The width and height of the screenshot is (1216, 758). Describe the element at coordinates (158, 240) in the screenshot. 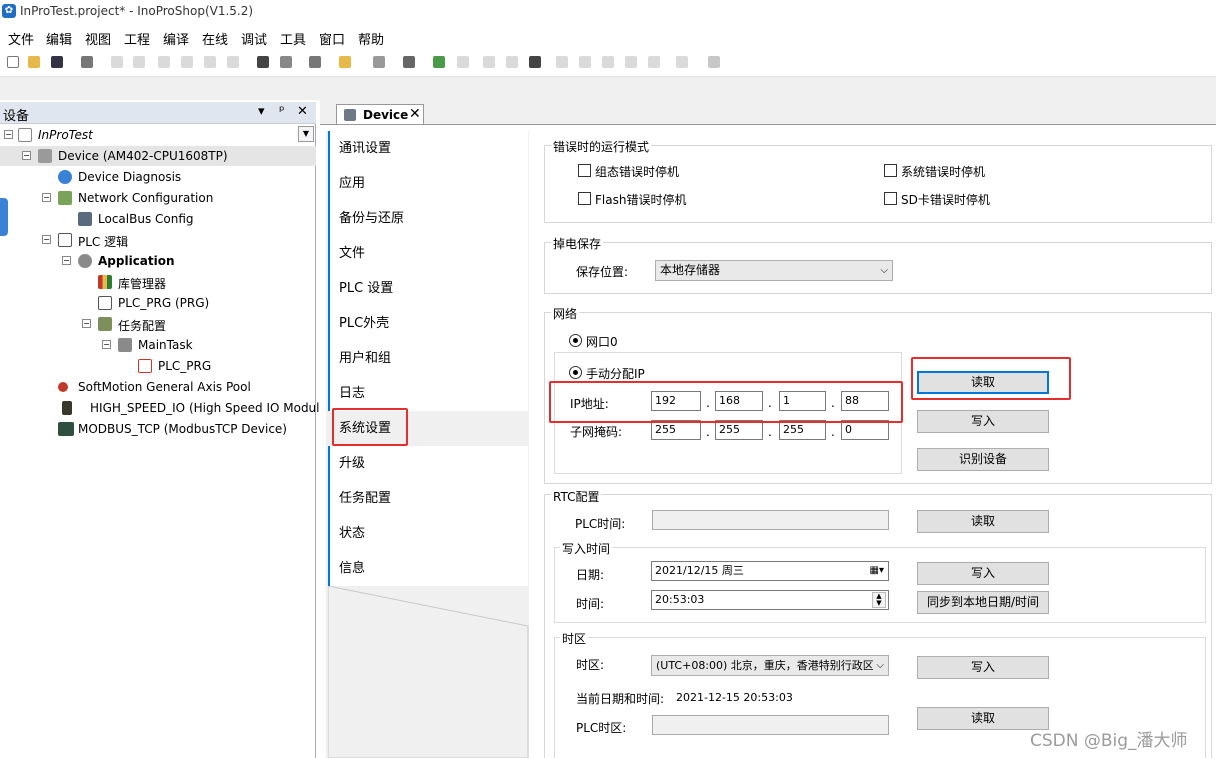

I see `tree-item-plc-logic: − PLC 逻辑` at that location.